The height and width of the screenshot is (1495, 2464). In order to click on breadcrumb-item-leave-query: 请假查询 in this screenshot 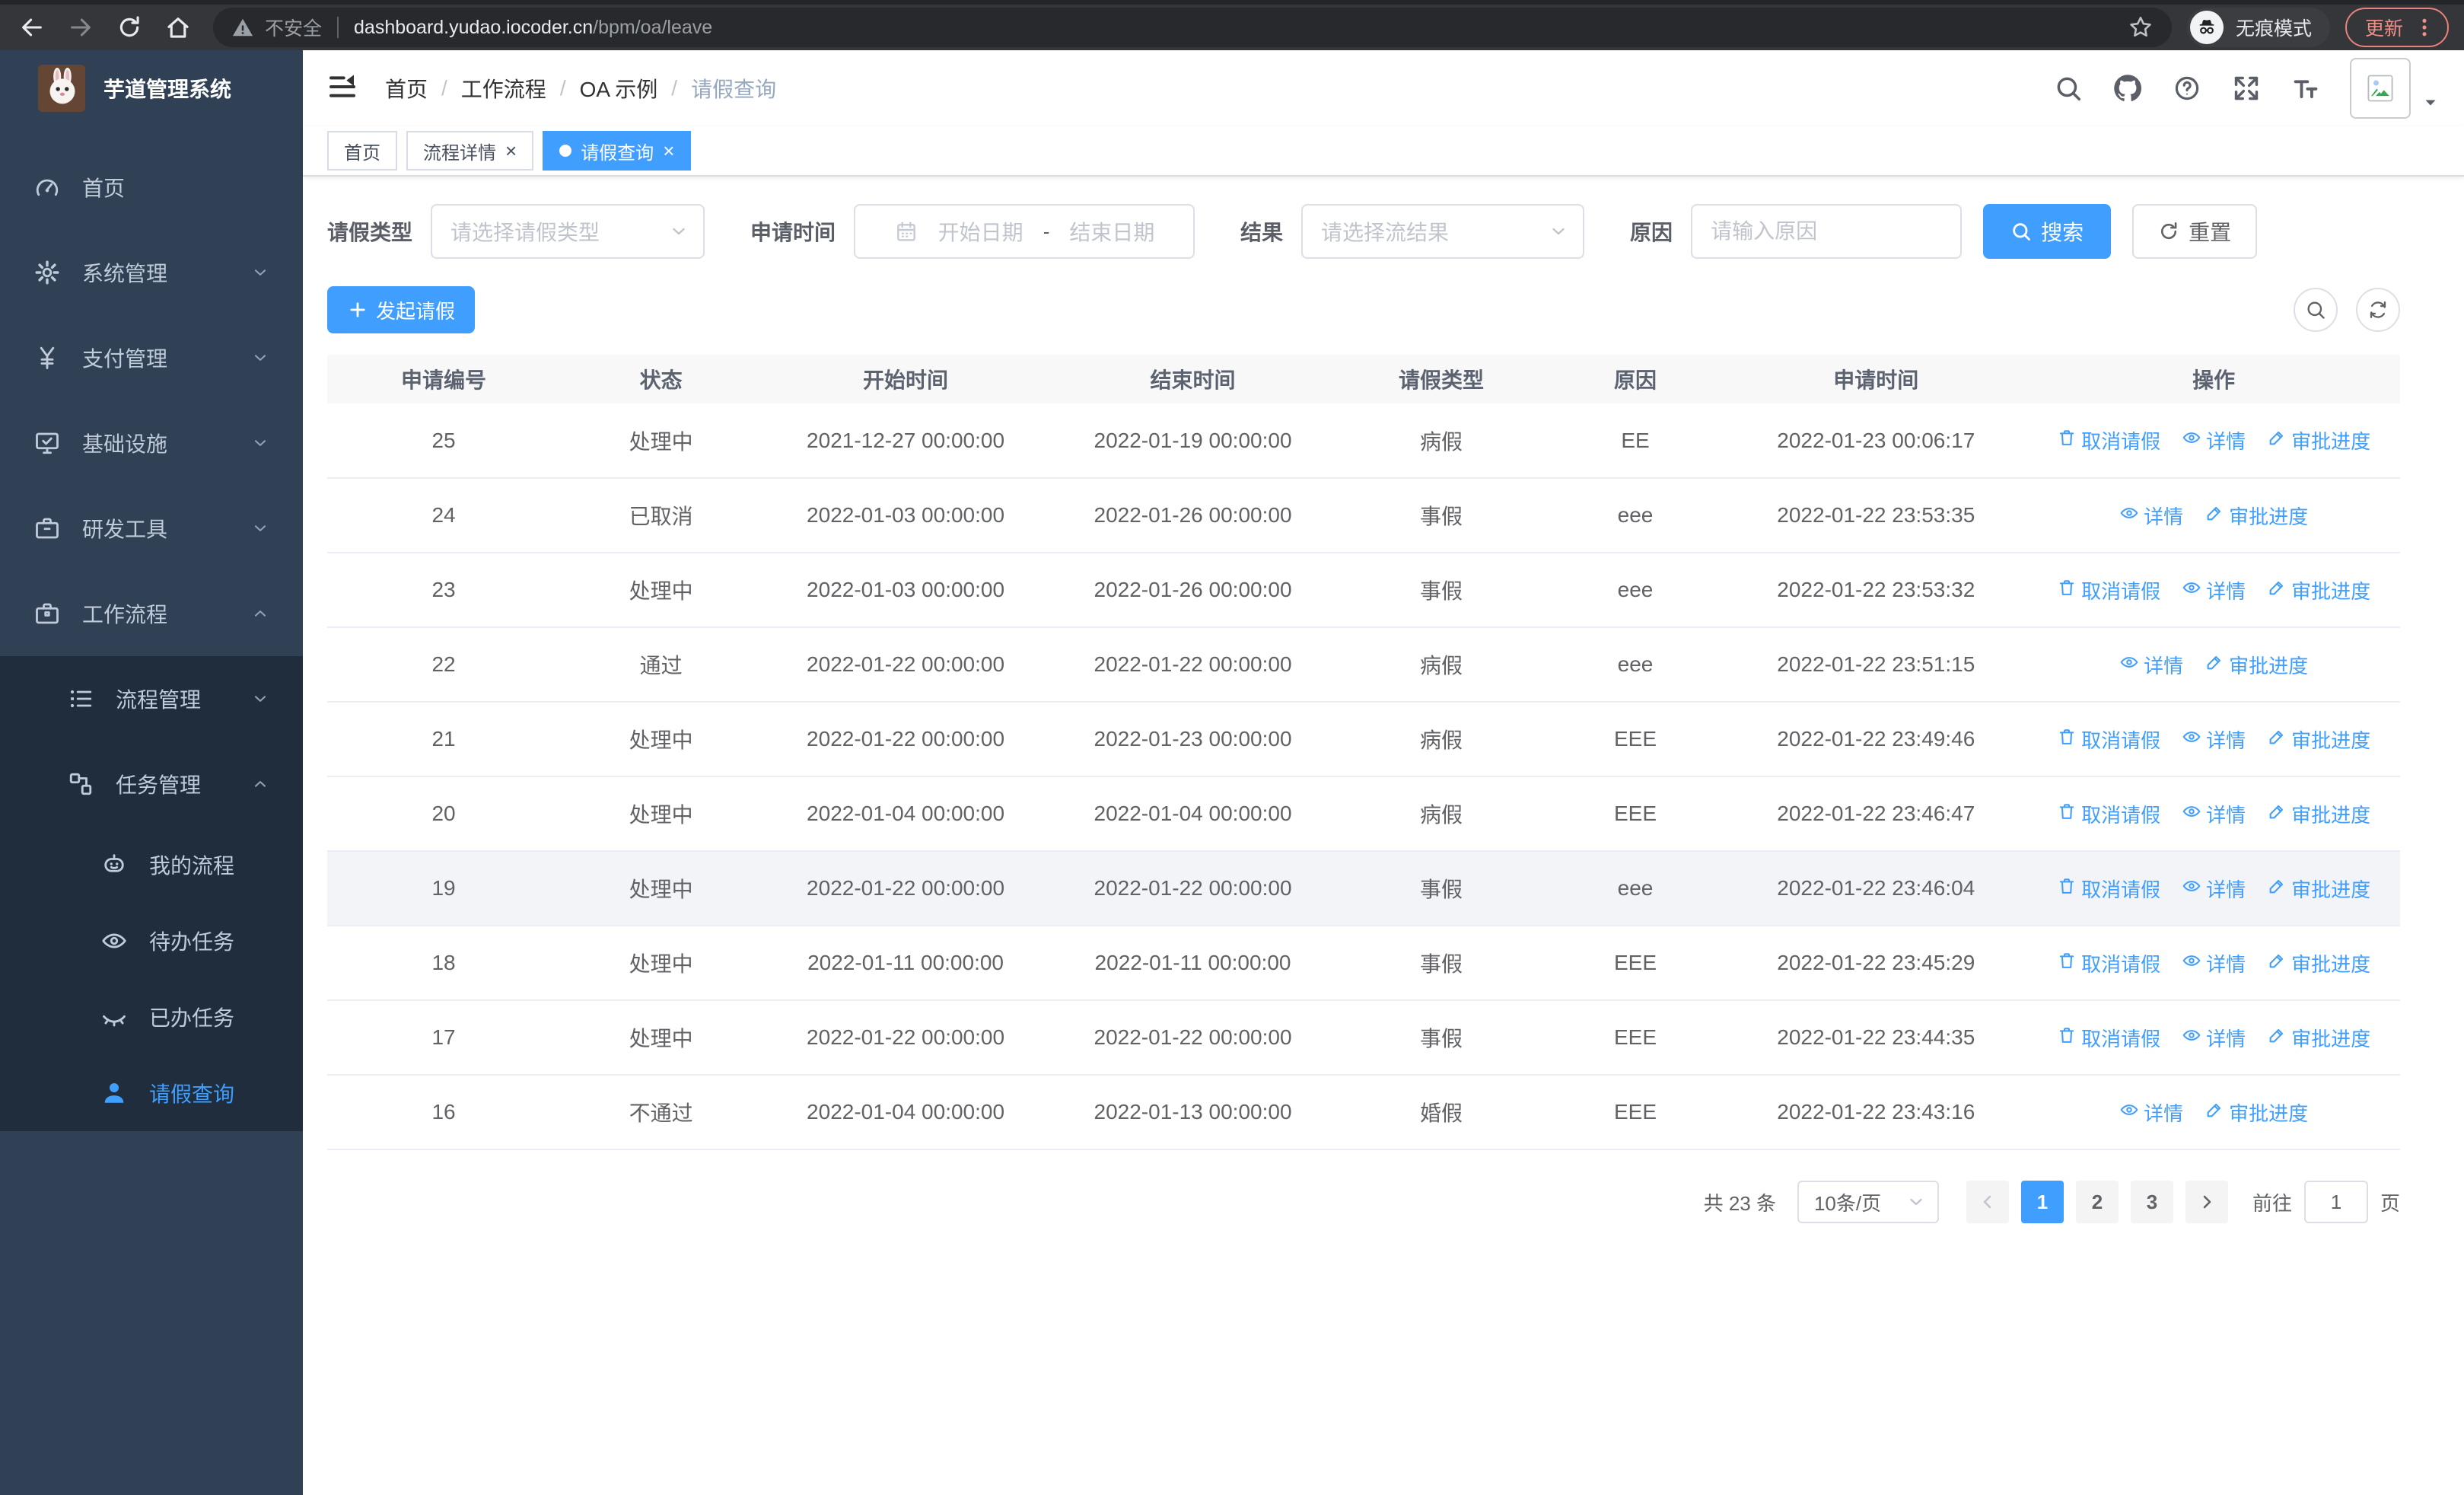, I will do `click(734, 90)`.